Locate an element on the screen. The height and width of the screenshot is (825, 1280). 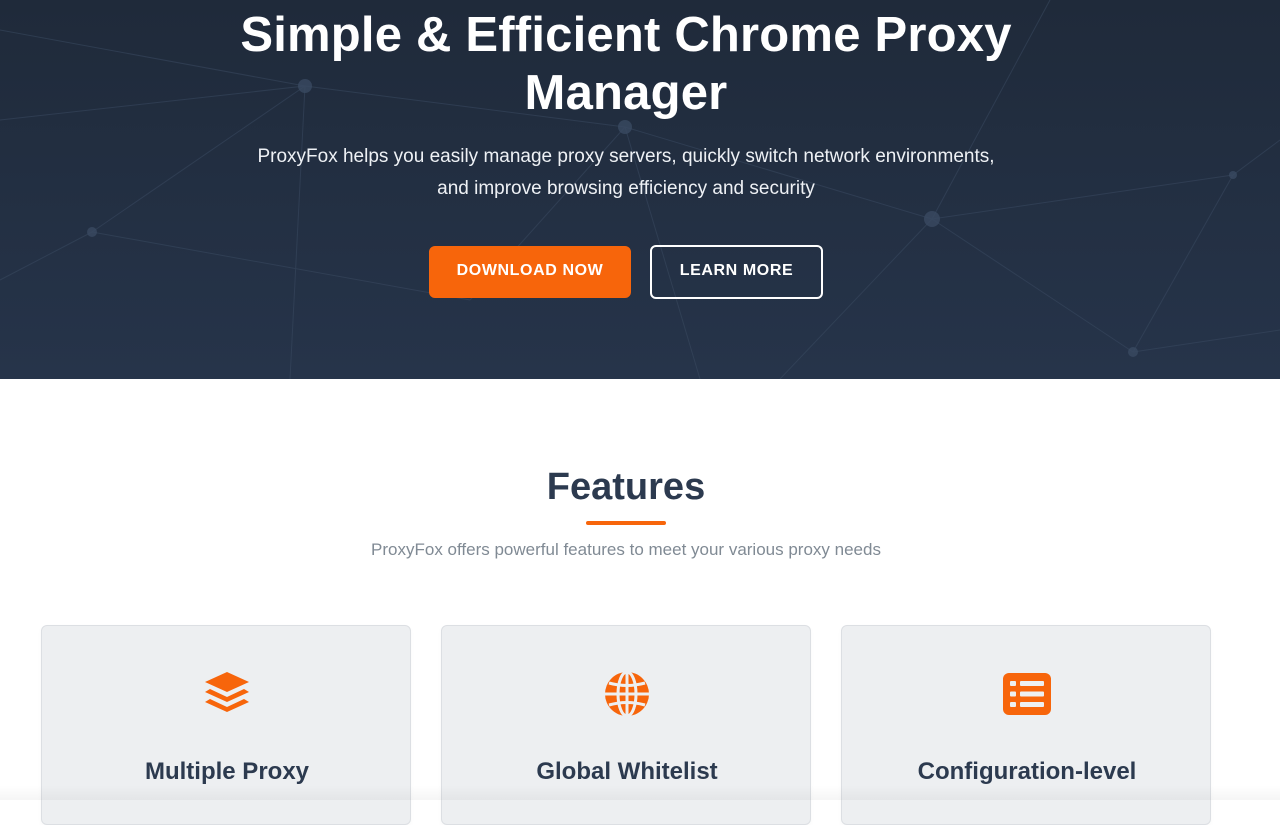
layers-icon is located at coordinates (227, 694).